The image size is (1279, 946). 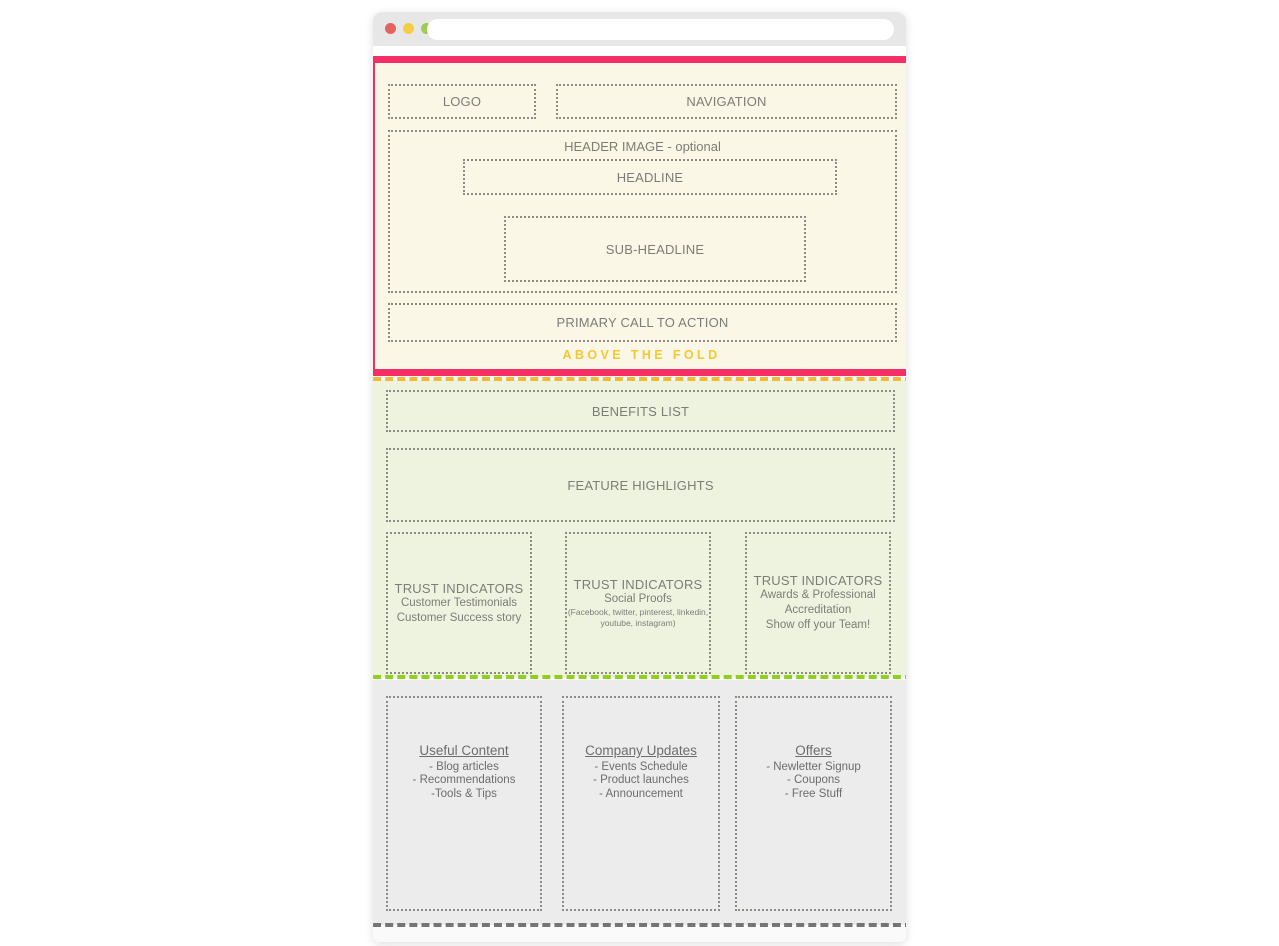 What do you see at coordinates (642, 146) in the screenshot?
I see `header-image-label: HEADER IMAGE - optional` at bounding box center [642, 146].